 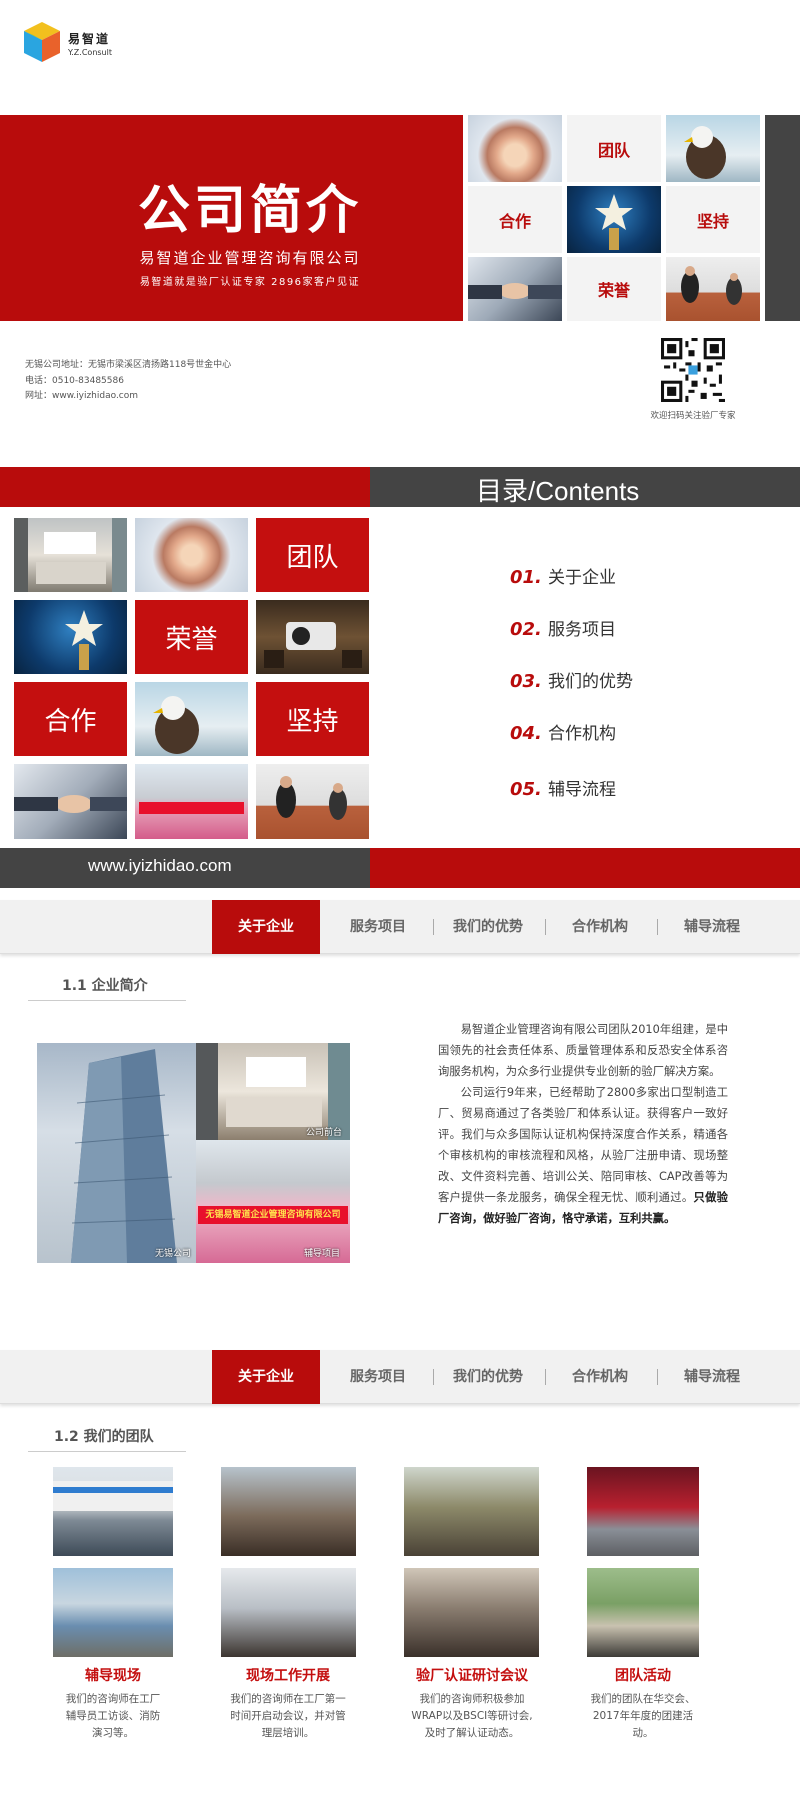 What do you see at coordinates (643, 1716) in the screenshot?
I see `team-desc-4: 我们的团队在华交会、 2017年年度的团建活 动。` at bounding box center [643, 1716].